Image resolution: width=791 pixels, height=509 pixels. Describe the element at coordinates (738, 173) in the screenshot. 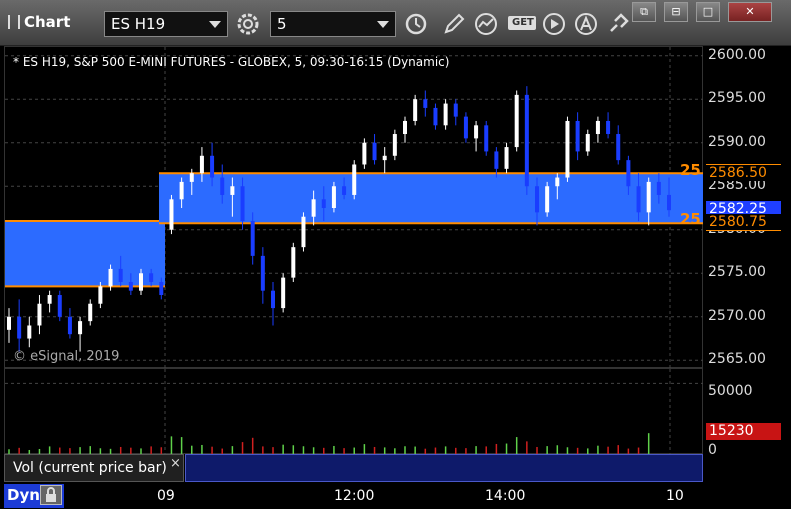

I see `upper-level-value: 2586.50` at that location.